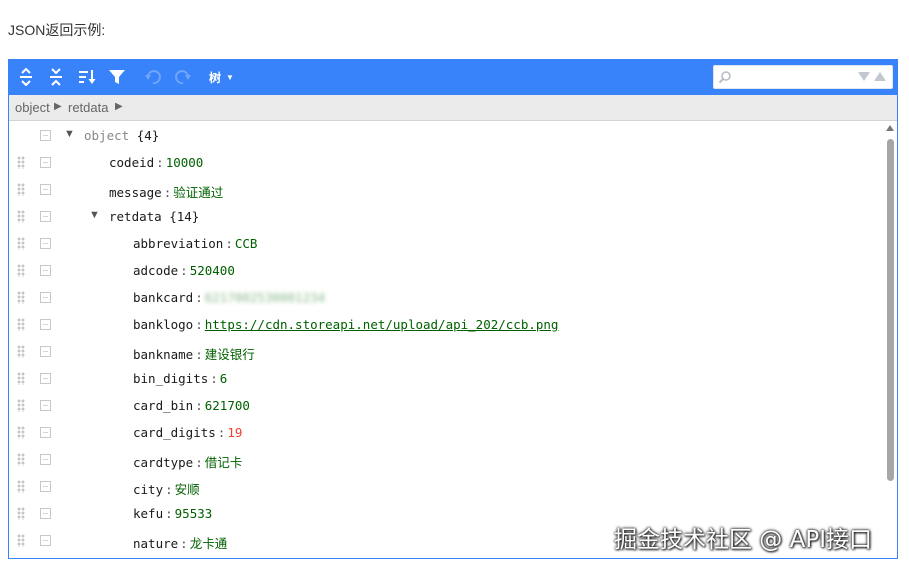  What do you see at coordinates (26, 77) in the screenshot?
I see `expand-all-icon` at bounding box center [26, 77].